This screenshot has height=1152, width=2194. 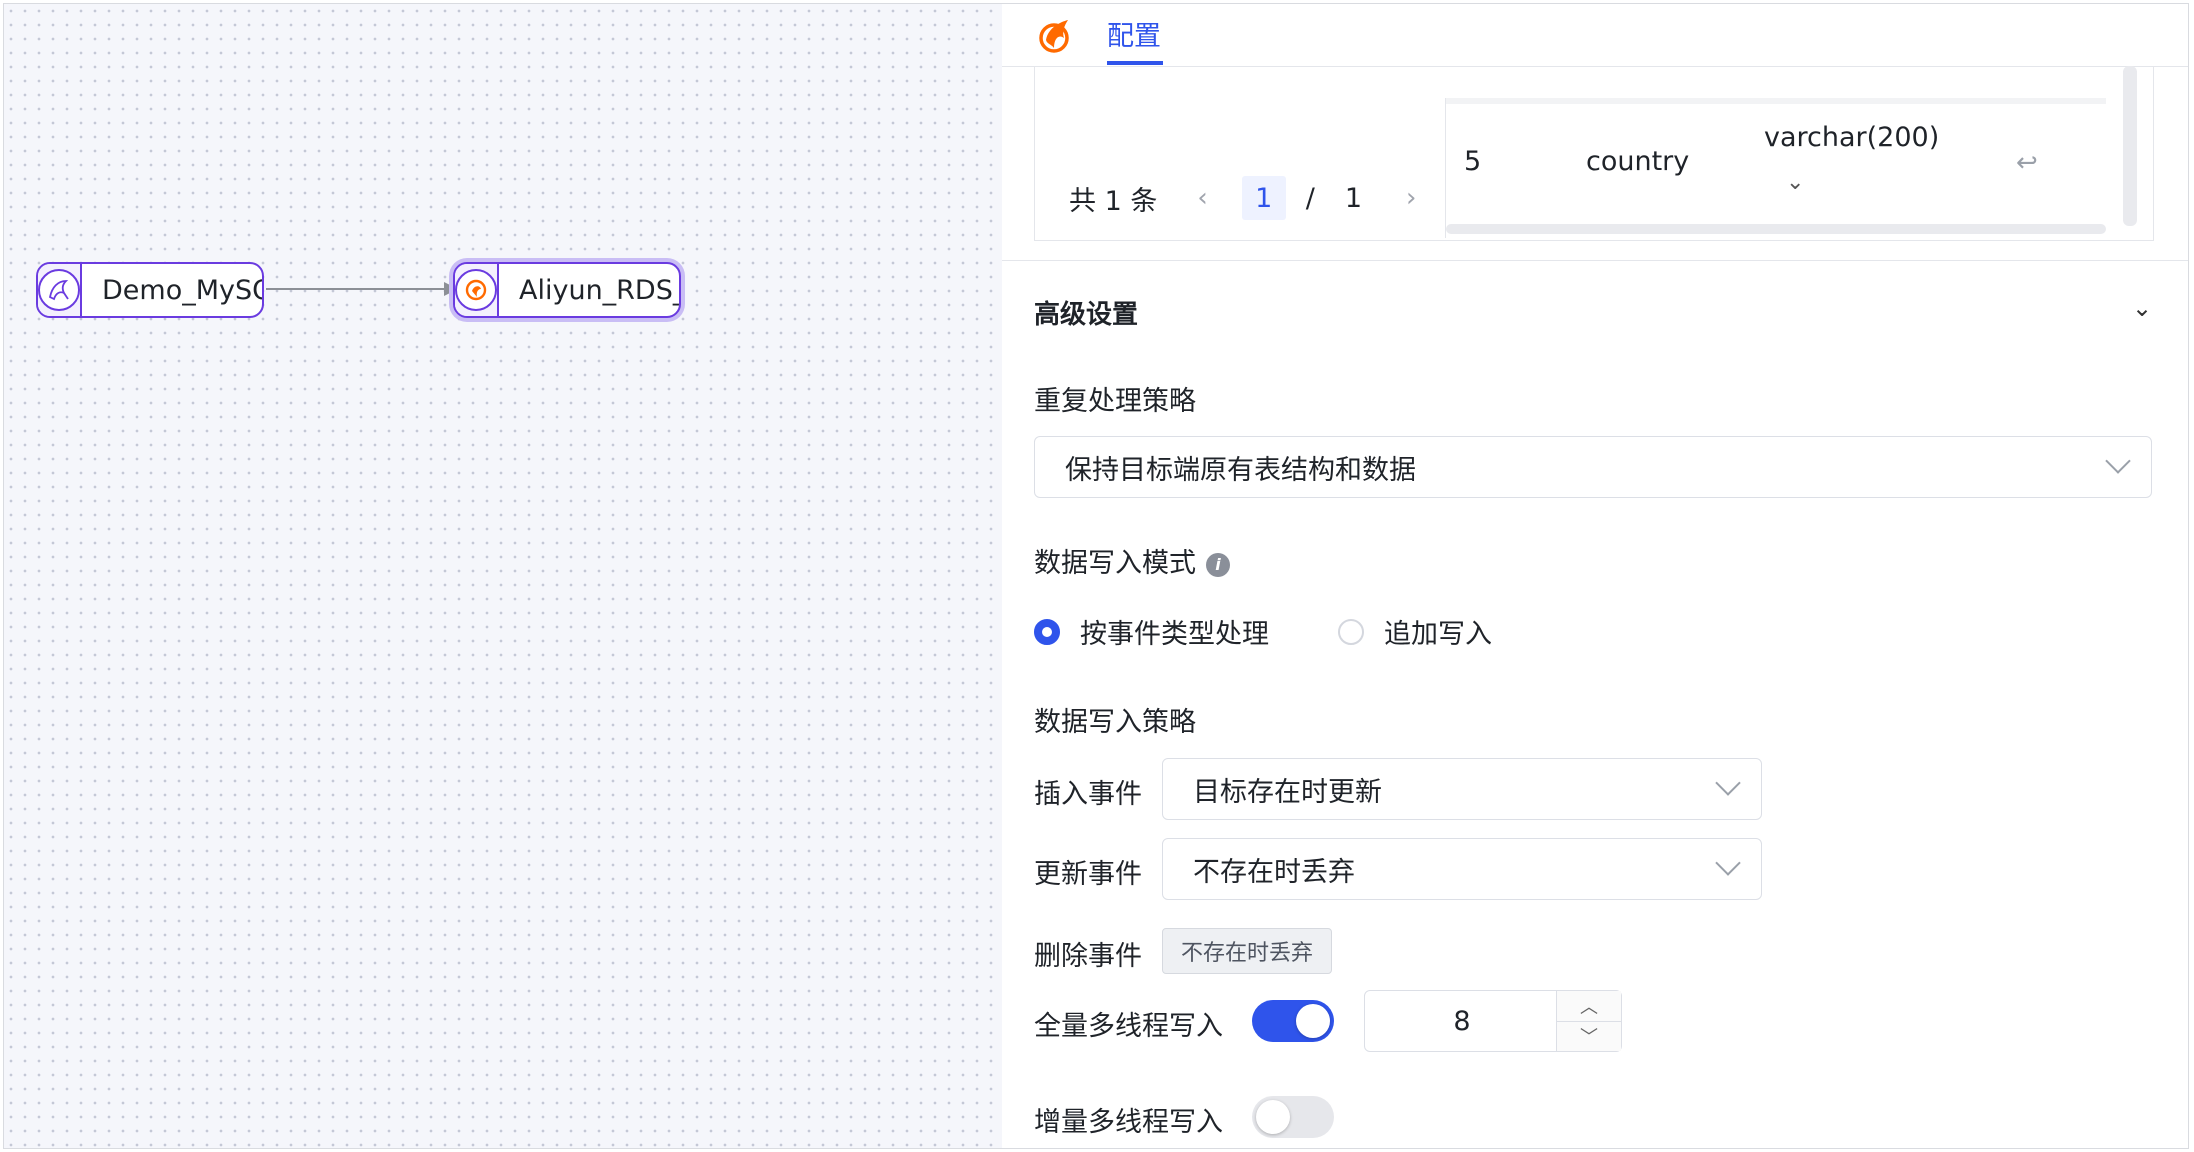 What do you see at coordinates (1287, 792) in the screenshot?
I see `insert-event-value: 目标存在时更新` at bounding box center [1287, 792].